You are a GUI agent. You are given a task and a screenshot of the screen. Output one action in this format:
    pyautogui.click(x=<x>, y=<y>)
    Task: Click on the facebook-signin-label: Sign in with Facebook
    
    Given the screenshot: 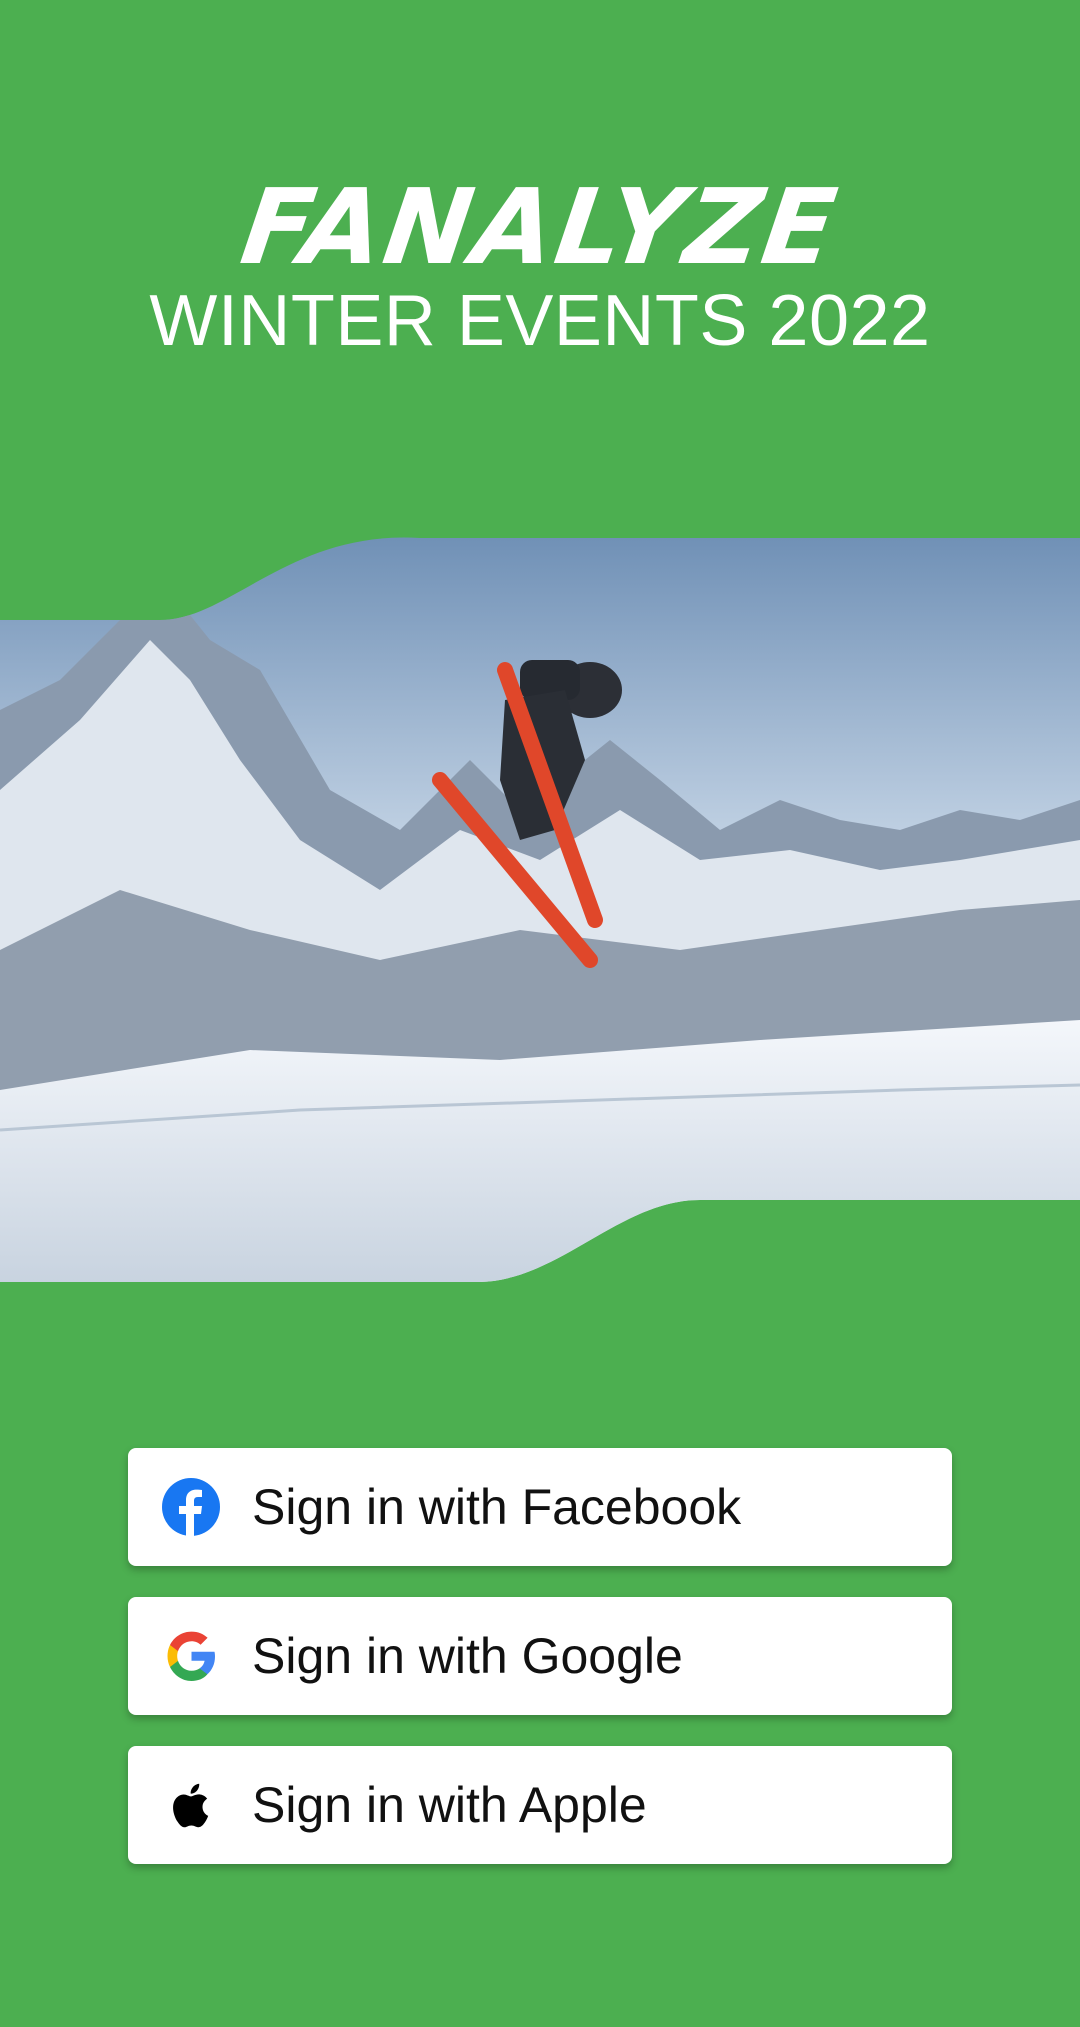 What is the action you would take?
    pyautogui.click(x=497, y=1507)
    